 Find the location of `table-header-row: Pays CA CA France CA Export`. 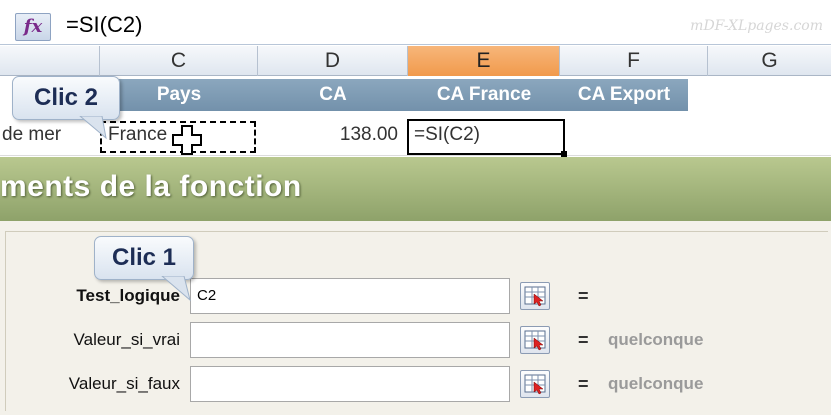

table-header-row: Pays CA CA France CA Export is located at coordinates (415, 95).